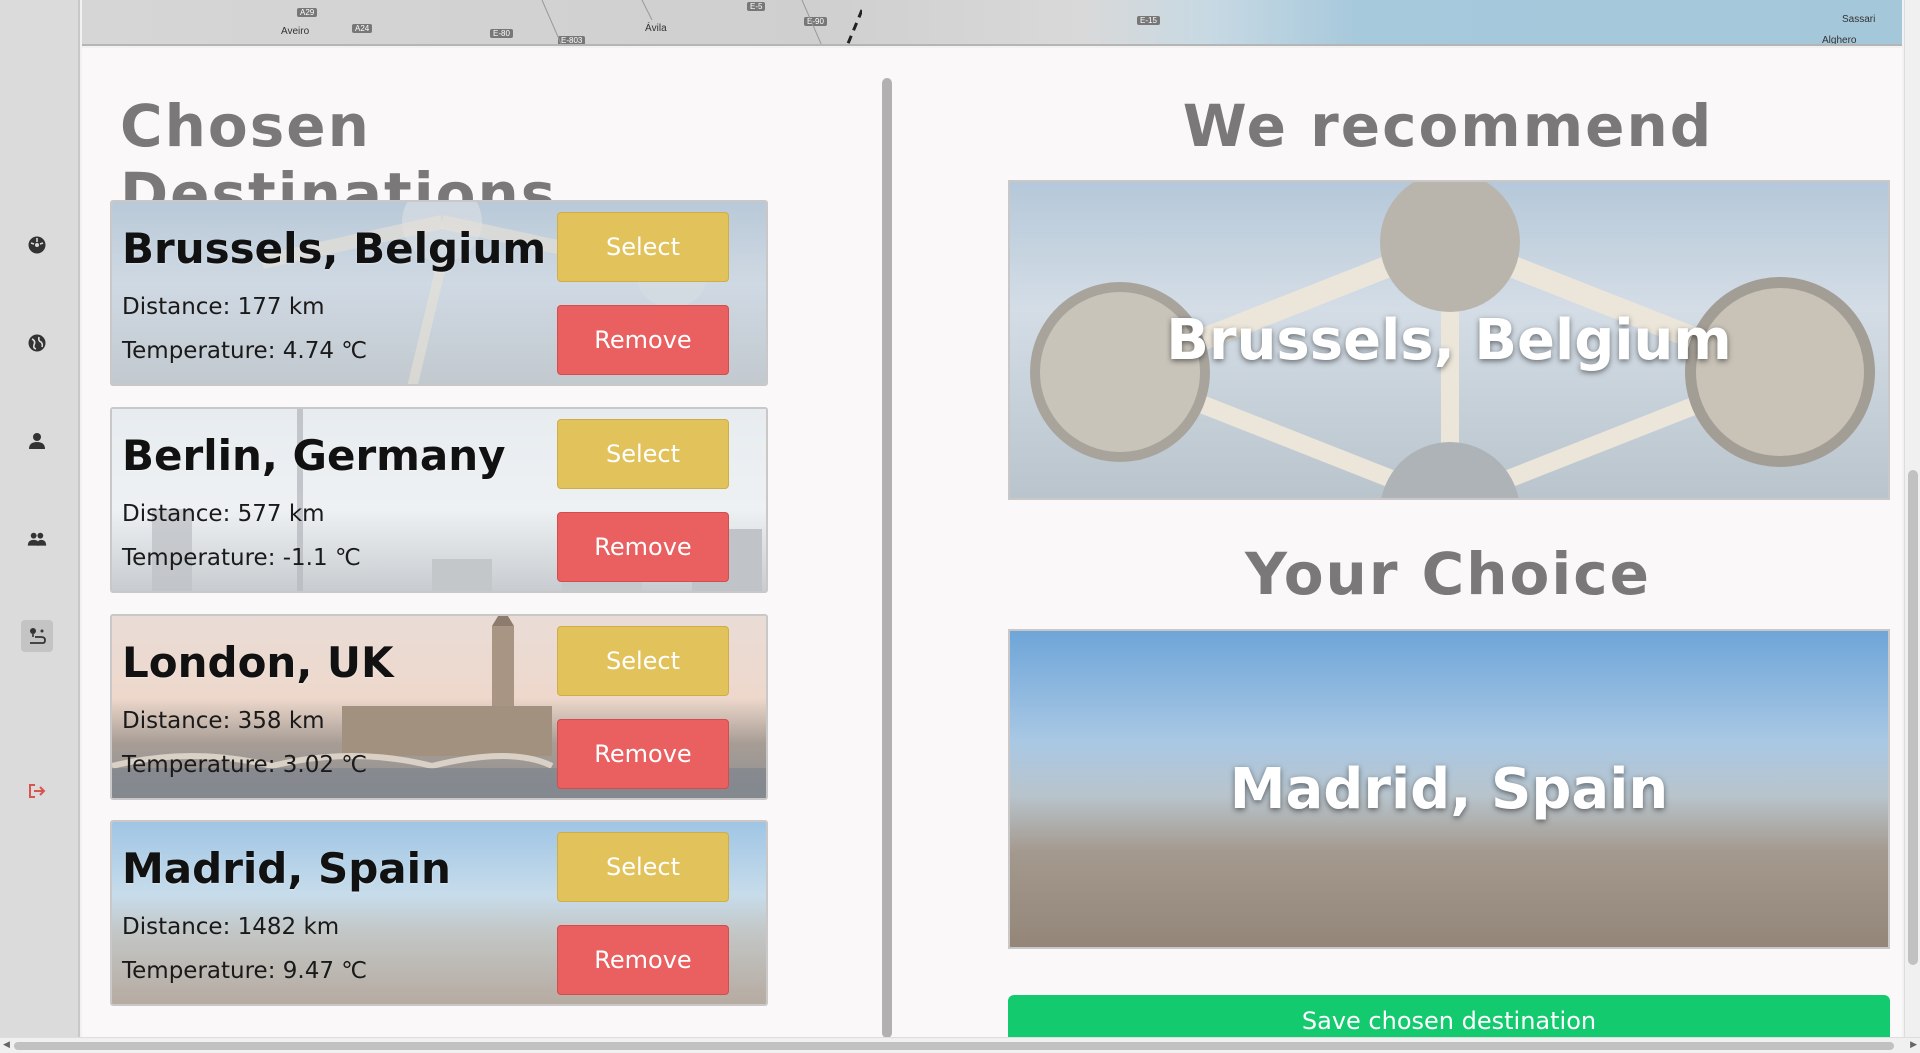 This screenshot has height=1053, width=1920. What do you see at coordinates (1839, 40) in the screenshot?
I see `map-place-label: Alghero` at bounding box center [1839, 40].